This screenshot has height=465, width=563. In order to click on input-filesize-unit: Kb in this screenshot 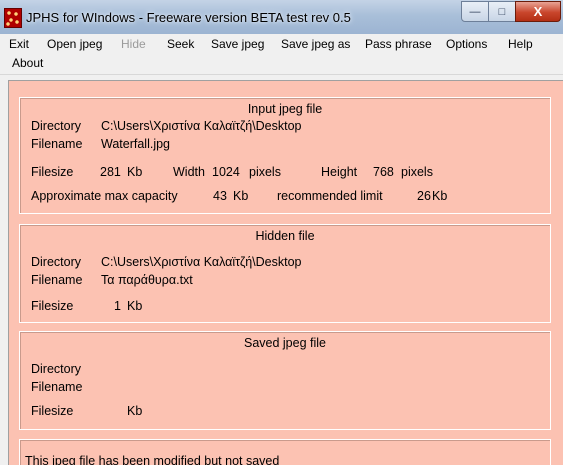, I will do `click(135, 172)`.